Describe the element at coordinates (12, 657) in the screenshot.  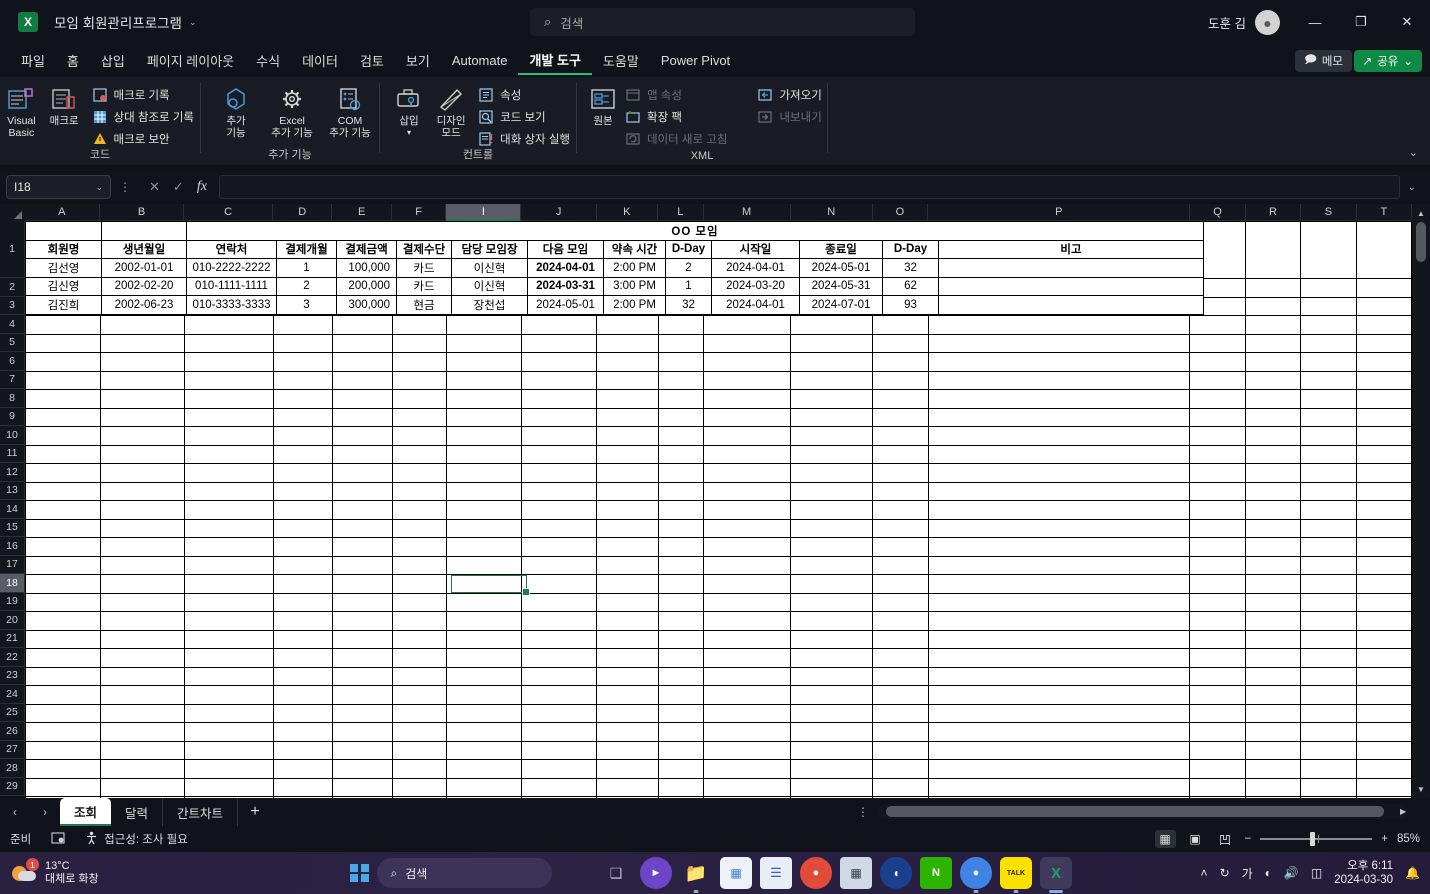
I see `row-header-22: 22` at that location.